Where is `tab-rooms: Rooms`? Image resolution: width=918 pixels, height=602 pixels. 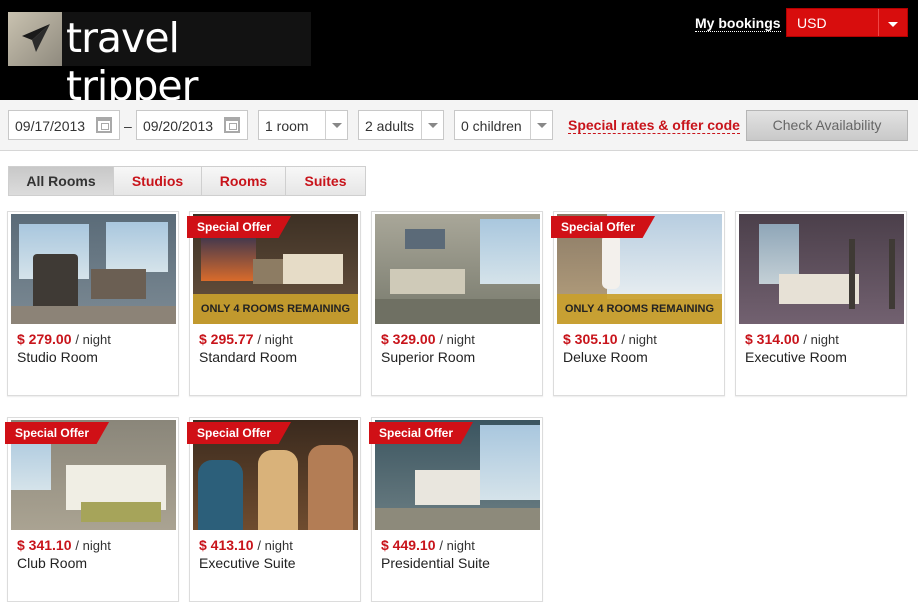 tab-rooms: Rooms is located at coordinates (244, 181).